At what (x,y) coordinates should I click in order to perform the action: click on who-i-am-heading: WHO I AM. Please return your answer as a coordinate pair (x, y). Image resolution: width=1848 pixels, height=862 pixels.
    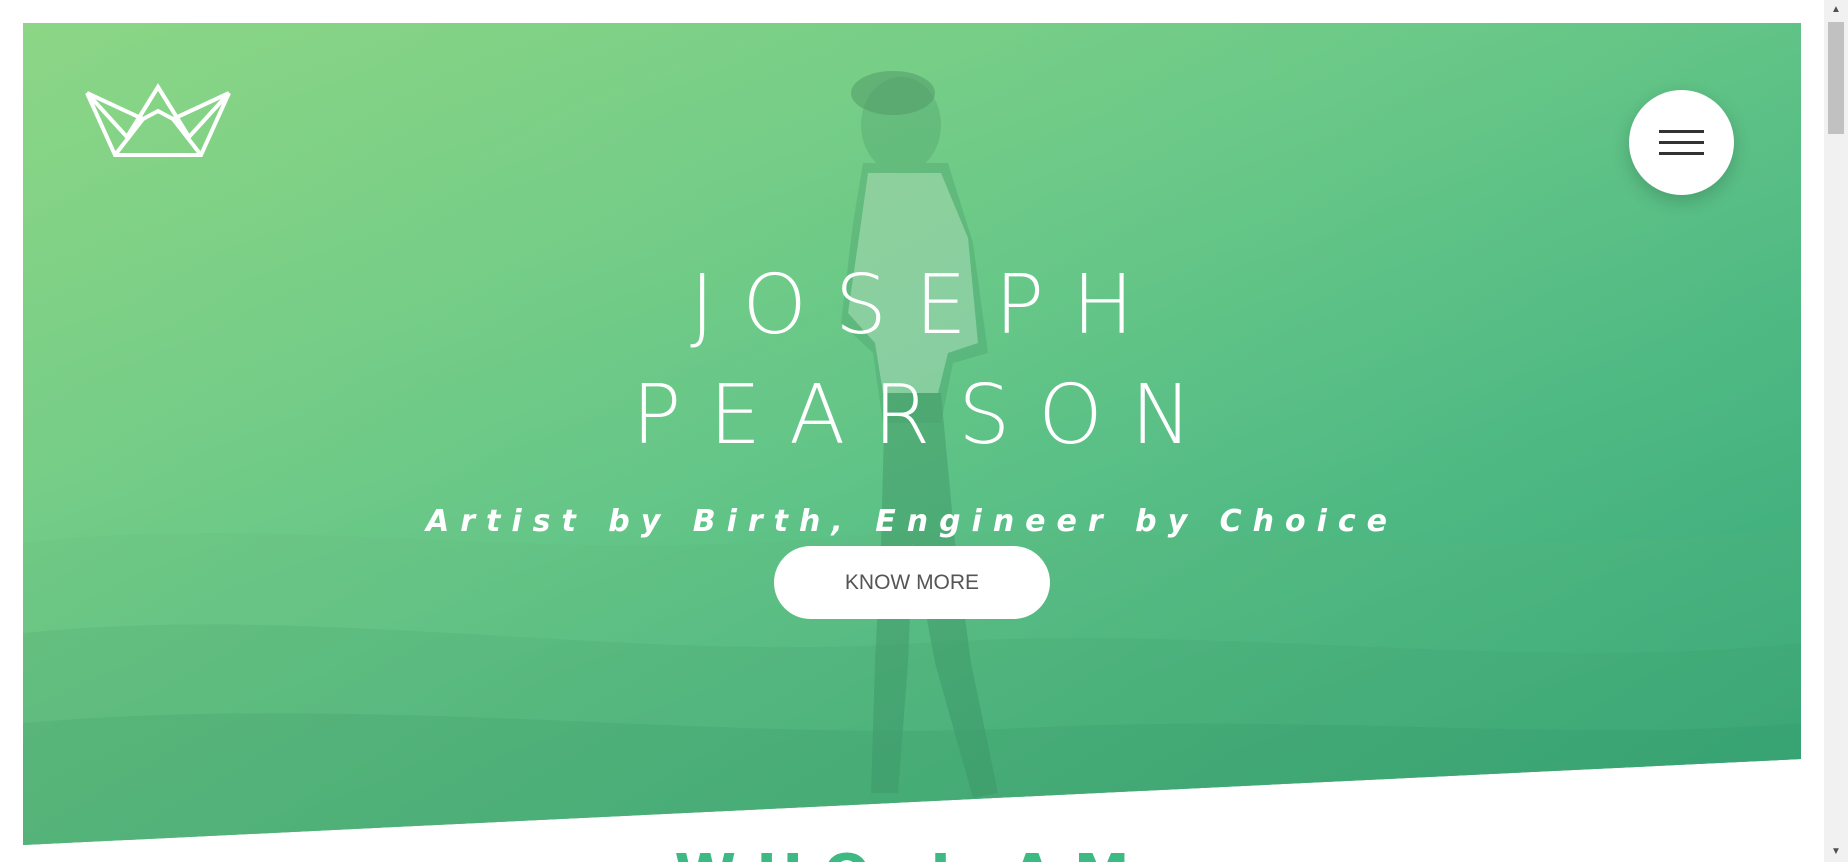
    Looking at the image, I should click on (912, 855).